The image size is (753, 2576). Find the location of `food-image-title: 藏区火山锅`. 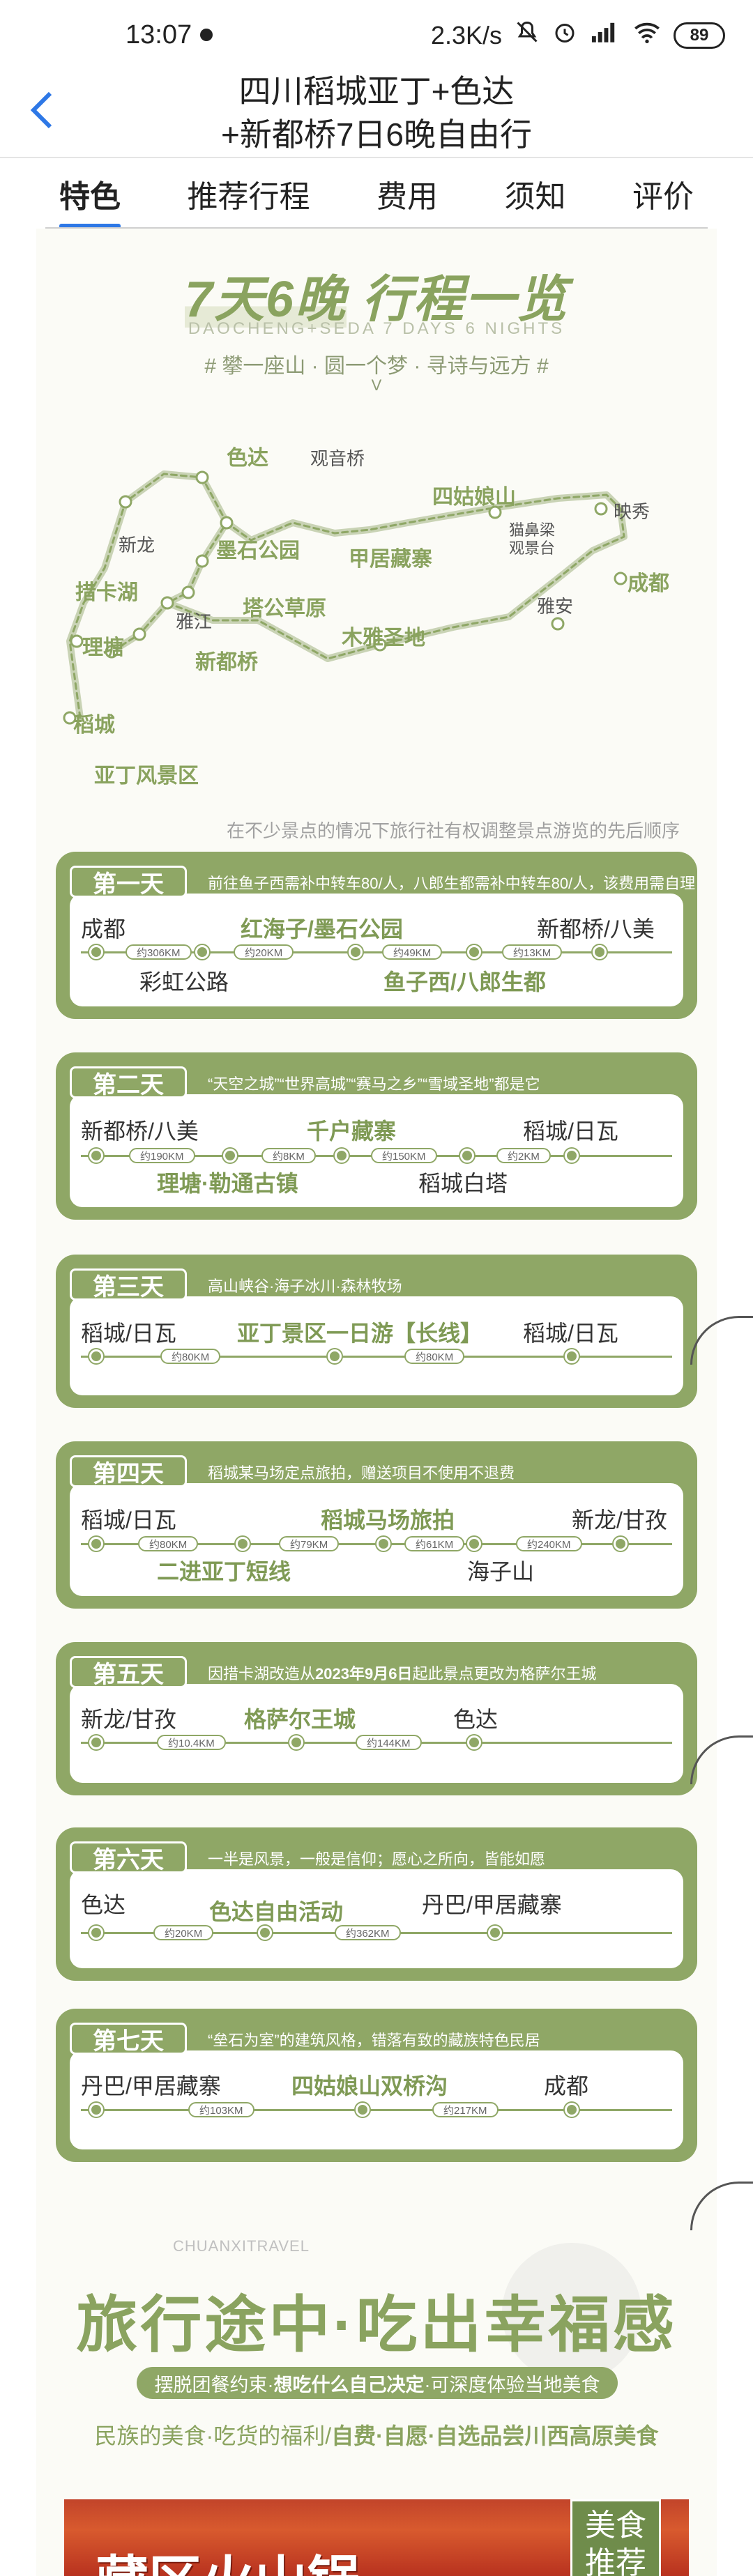

food-image-title: 藏区火山锅 is located at coordinates (228, 2557).